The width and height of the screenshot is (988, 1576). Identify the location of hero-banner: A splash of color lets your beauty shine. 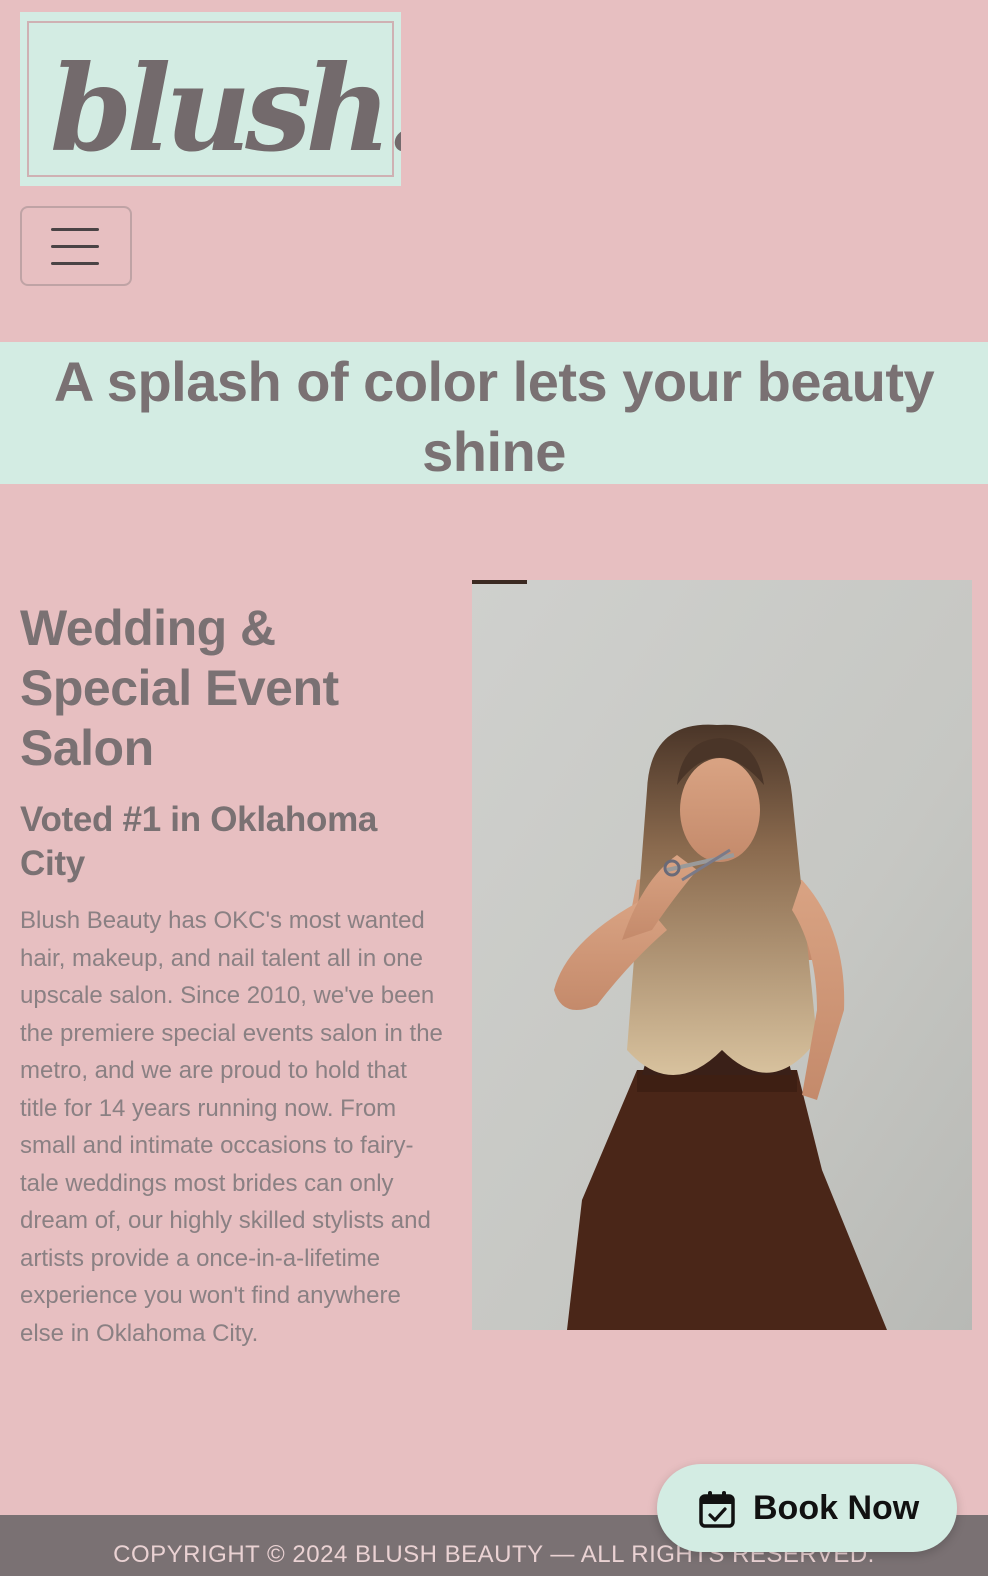
(494, 413).